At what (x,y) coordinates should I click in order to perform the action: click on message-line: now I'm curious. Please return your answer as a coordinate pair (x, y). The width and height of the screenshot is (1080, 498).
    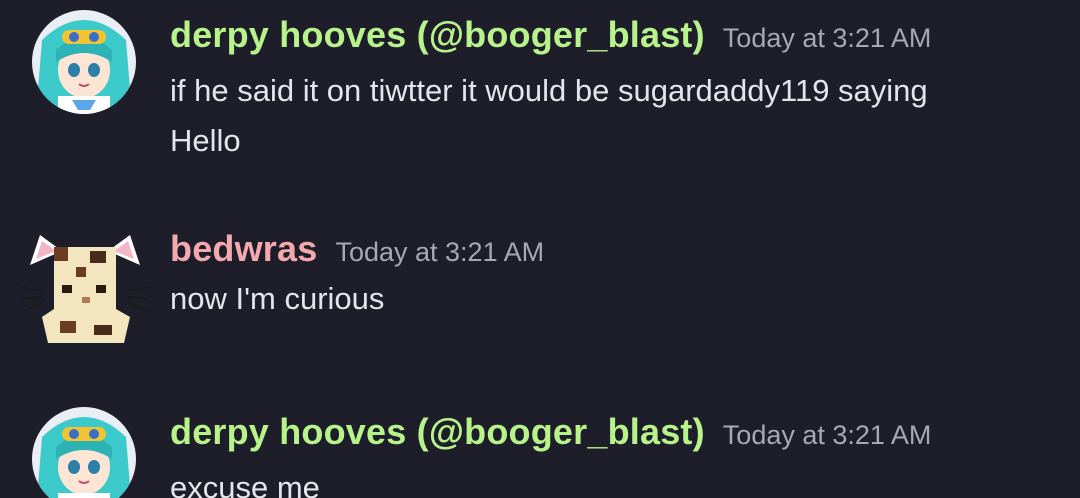
    Looking at the image, I should click on (277, 298).